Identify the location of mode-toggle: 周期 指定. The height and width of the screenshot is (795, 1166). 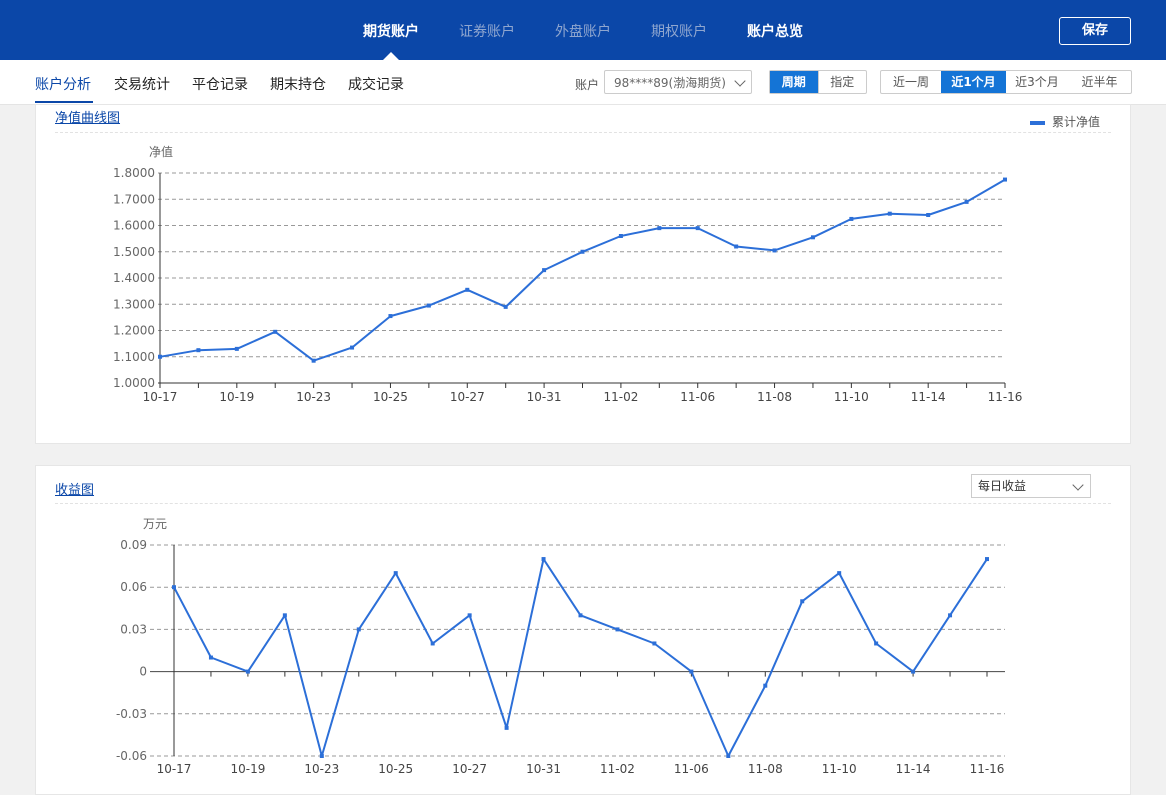
(818, 82).